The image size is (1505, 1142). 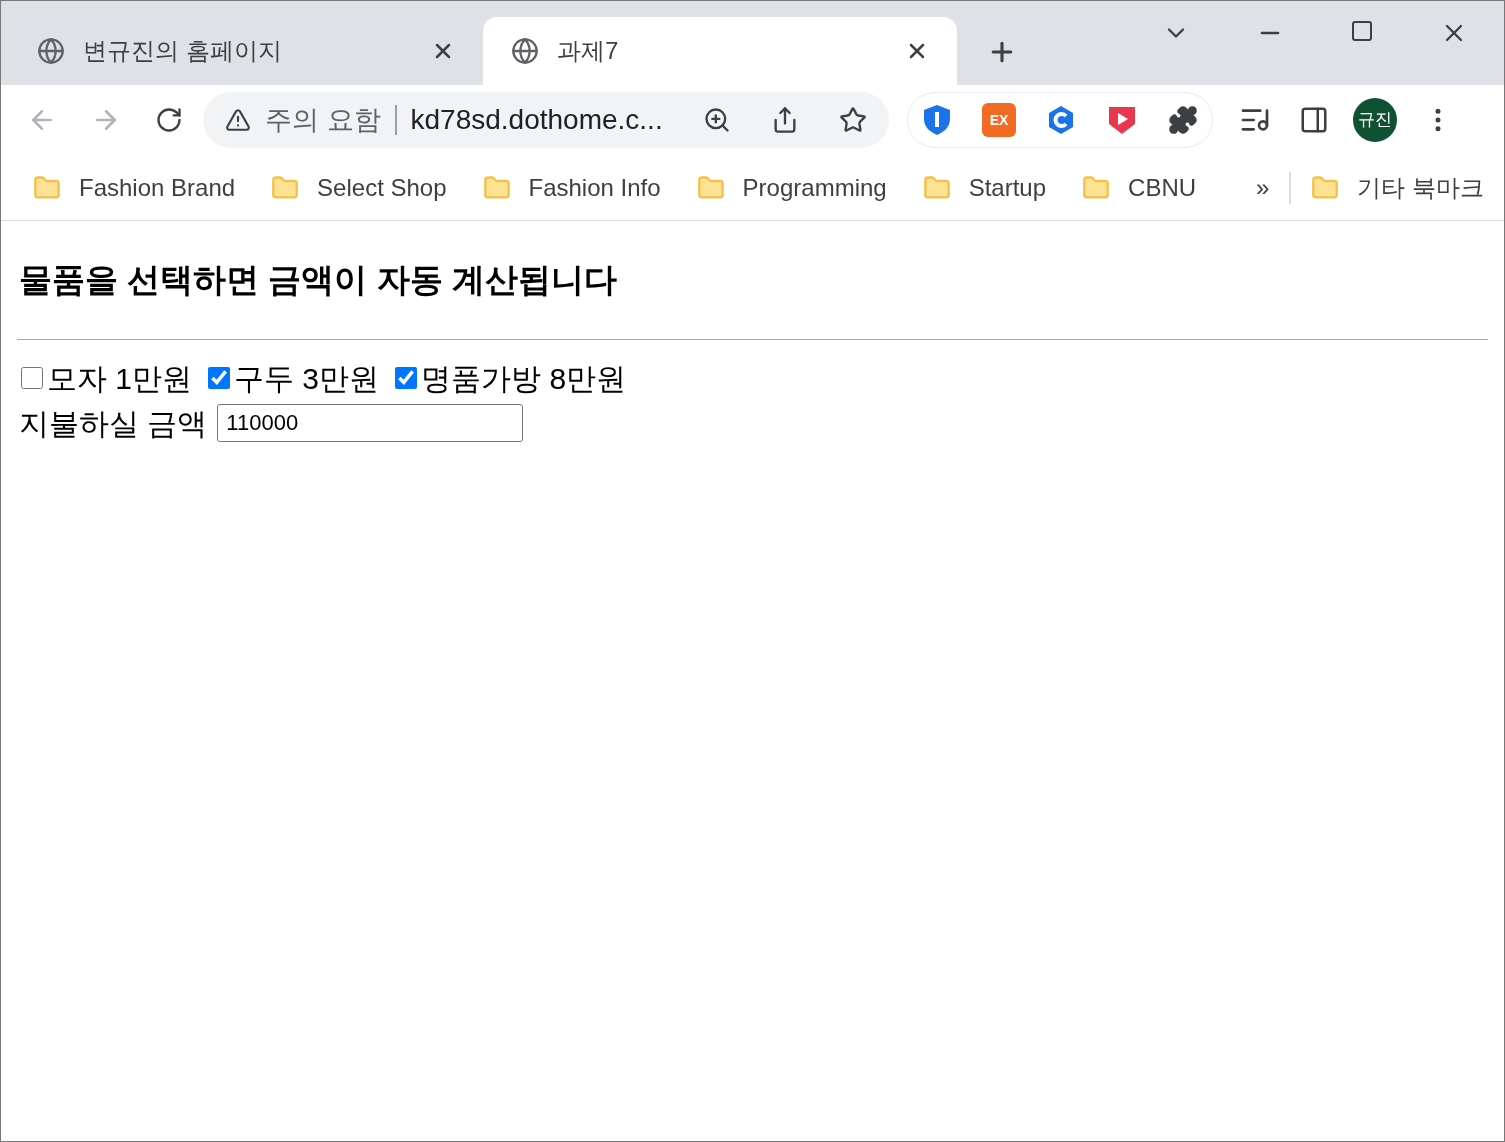 I want to click on reload-icon, so click(x=169, y=120).